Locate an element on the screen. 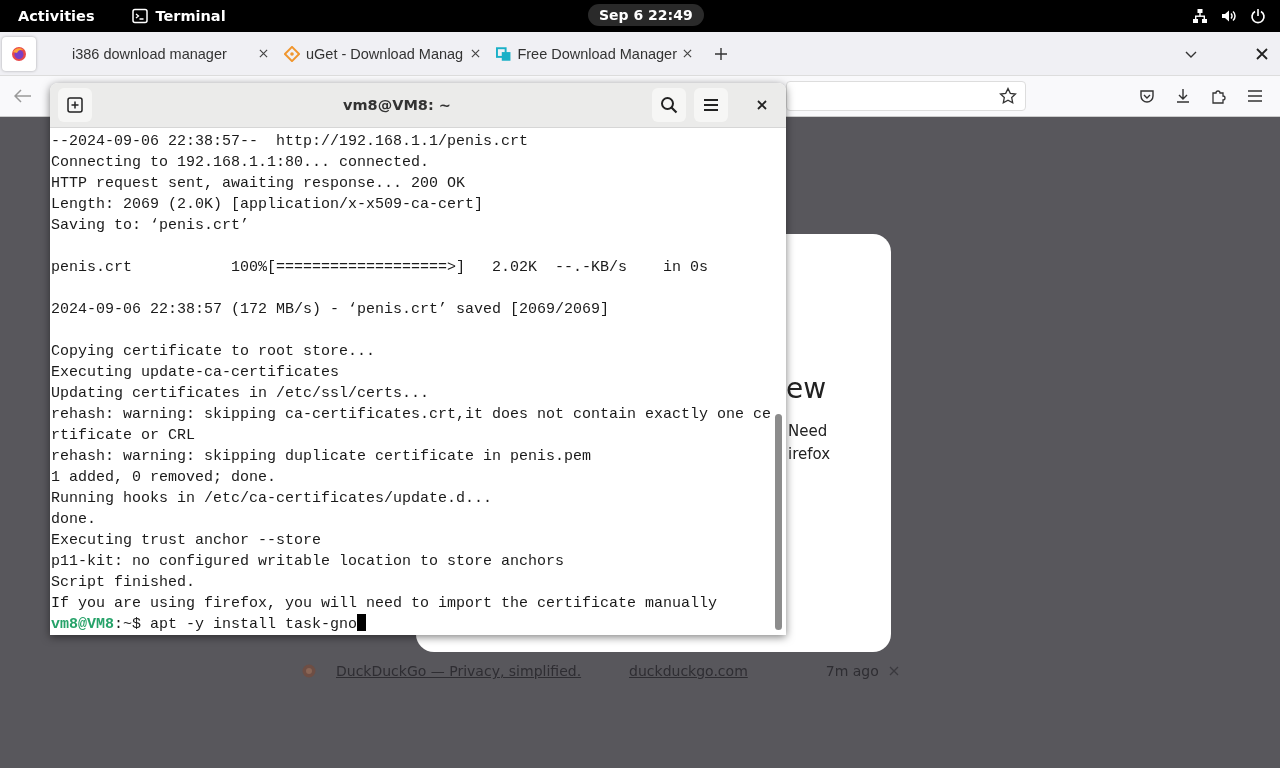 This screenshot has width=1280, height=768. puzzle-icon is located at coordinates (1219, 96).